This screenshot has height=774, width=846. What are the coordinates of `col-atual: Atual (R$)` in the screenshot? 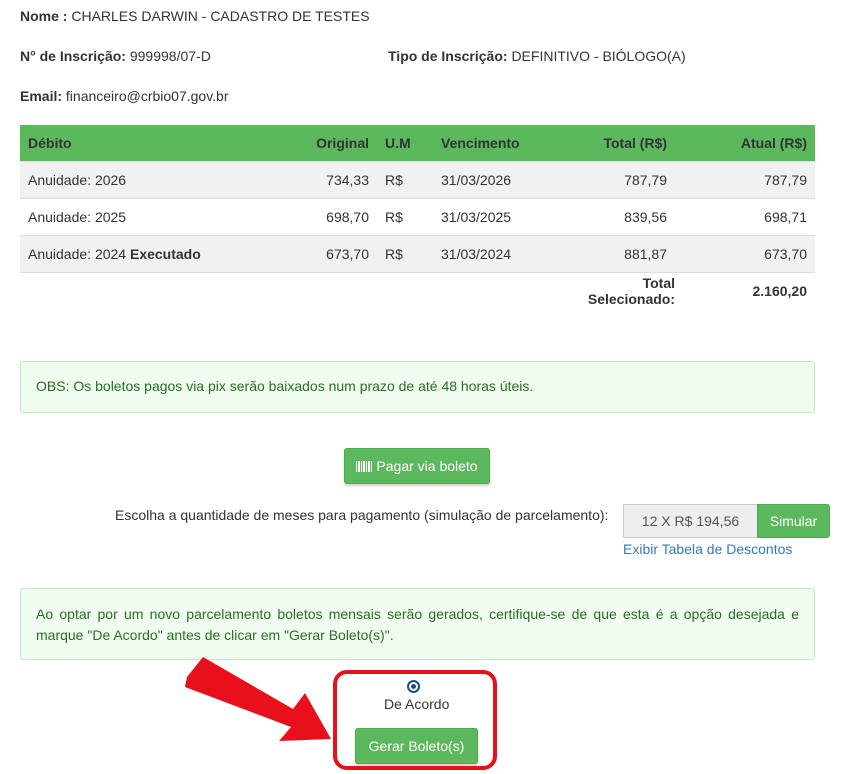 It's located at (745, 143).